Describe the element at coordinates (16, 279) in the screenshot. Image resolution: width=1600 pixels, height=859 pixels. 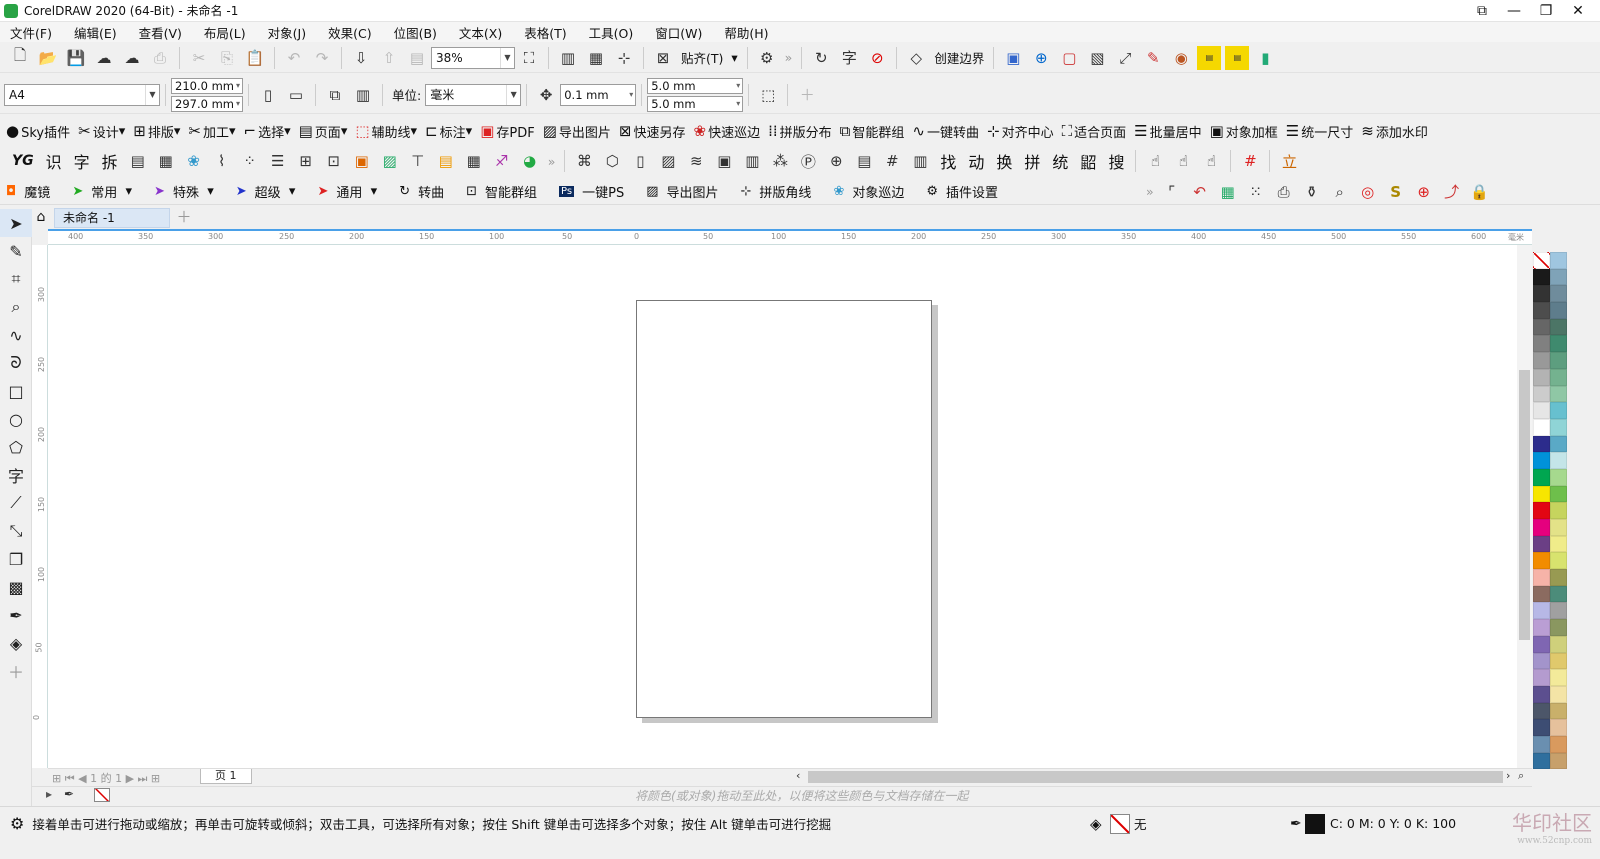
I see `crop-tool-icon: ⌗` at that location.